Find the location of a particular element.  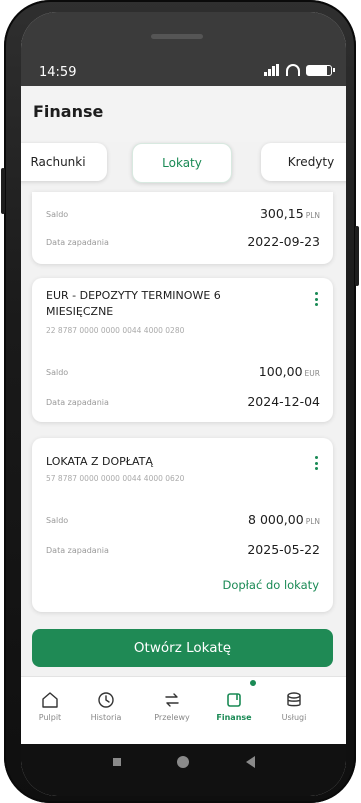

deposit-title: LOKATA Z DOPŁATĄ is located at coordinates (99, 461).